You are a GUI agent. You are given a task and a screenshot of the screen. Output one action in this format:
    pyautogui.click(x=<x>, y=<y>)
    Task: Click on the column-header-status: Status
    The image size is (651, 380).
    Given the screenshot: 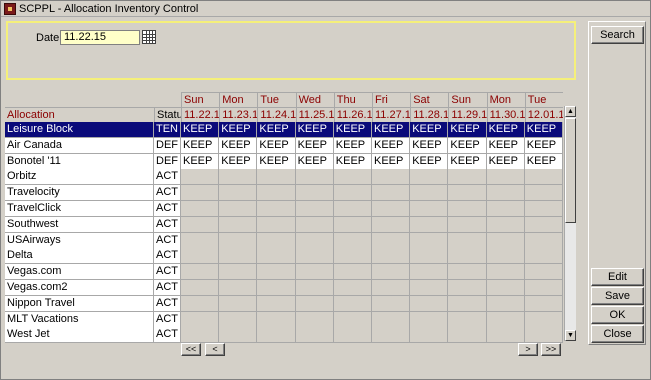 What is the action you would take?
    pyautogui.click(x=167, y=114)
    